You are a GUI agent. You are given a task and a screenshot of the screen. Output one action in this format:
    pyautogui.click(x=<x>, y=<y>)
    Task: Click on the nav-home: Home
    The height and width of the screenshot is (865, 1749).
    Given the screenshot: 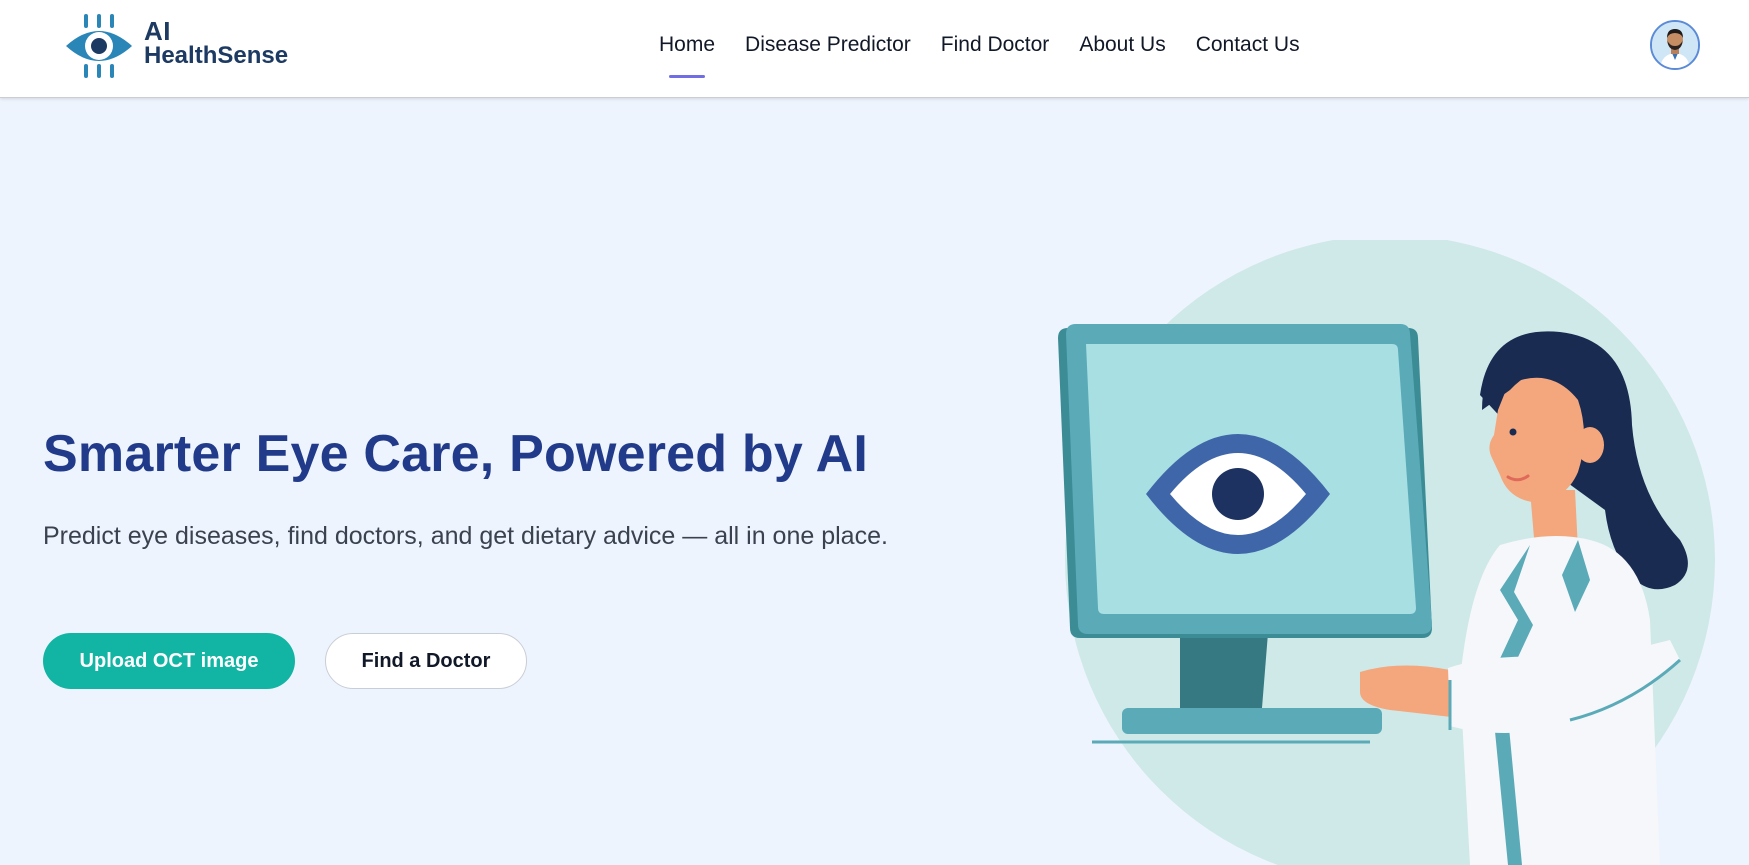 What is the action you would take?
    pyautogui.click(x=687, y=50)
    